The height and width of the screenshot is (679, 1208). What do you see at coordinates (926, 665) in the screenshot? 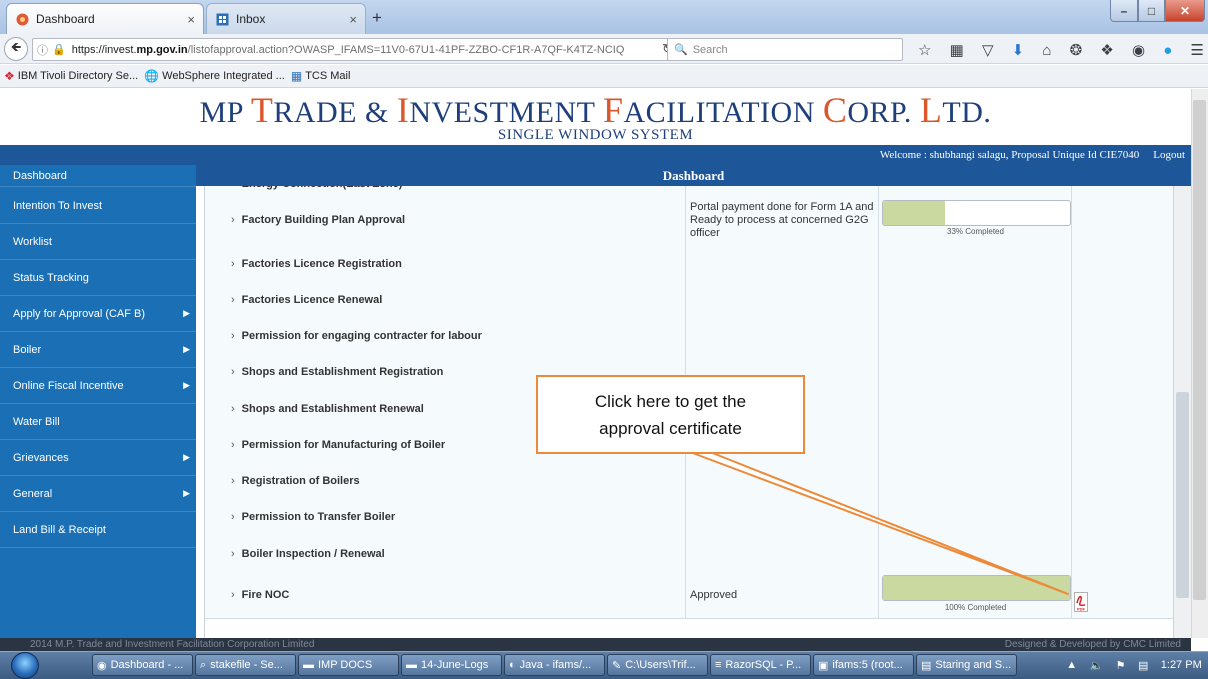
I see `document-icon: ▤` at bounding box center [926, 665].